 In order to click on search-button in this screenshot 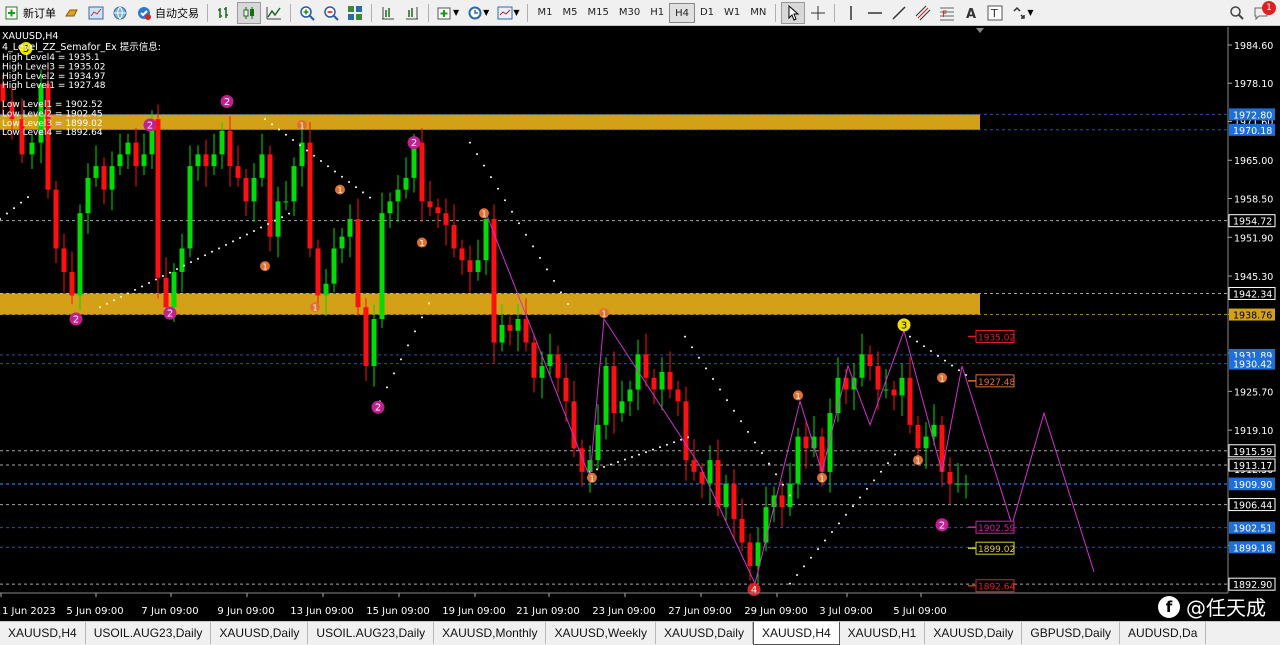, I will do `click(1237, 13)`.